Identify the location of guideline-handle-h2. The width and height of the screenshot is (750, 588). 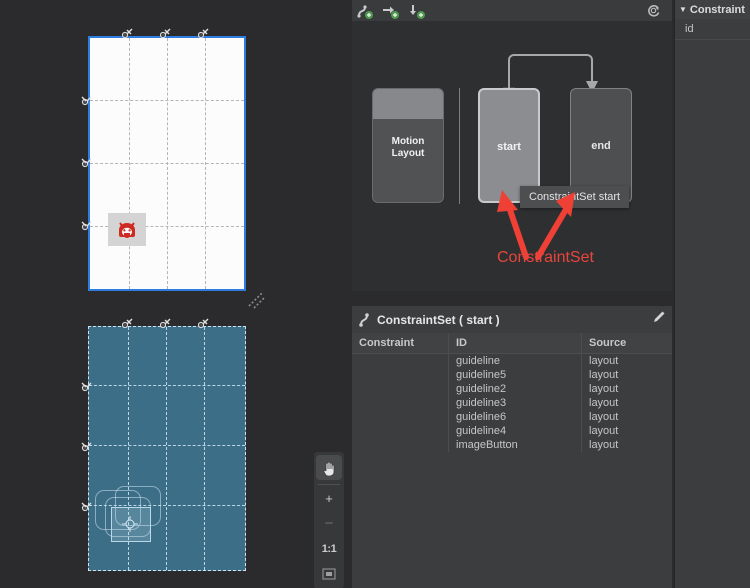
(86, 162).